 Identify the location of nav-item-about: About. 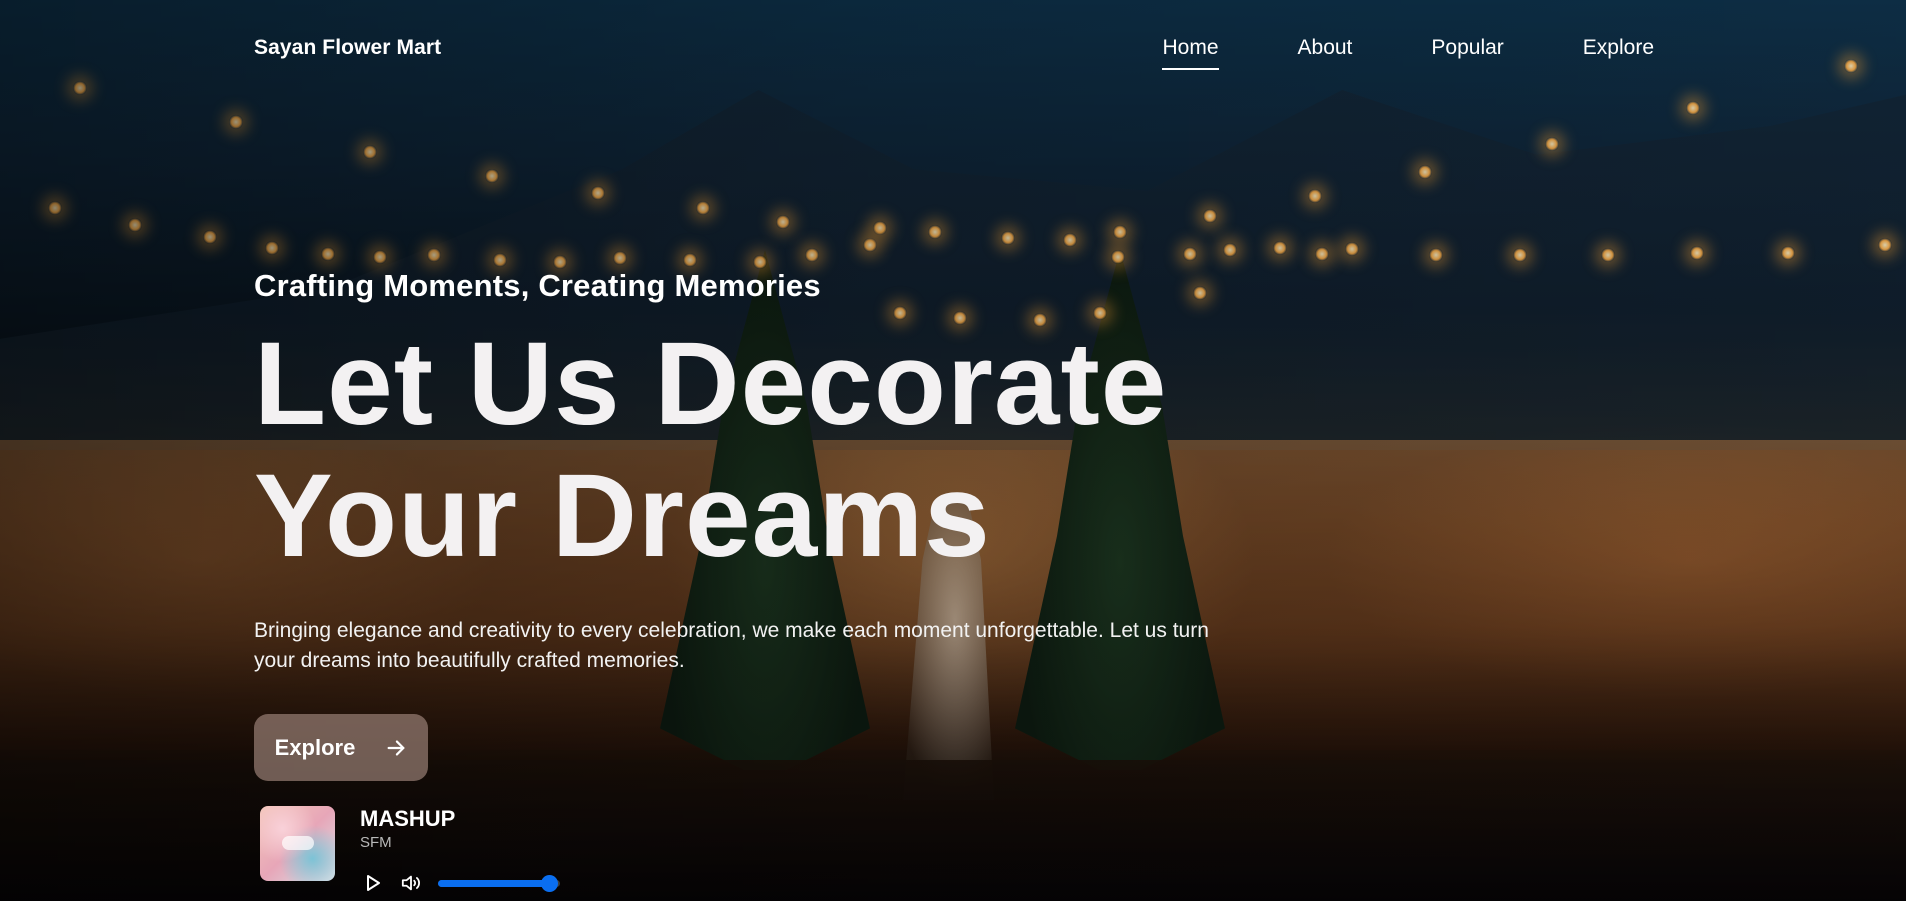
(1325, 53).